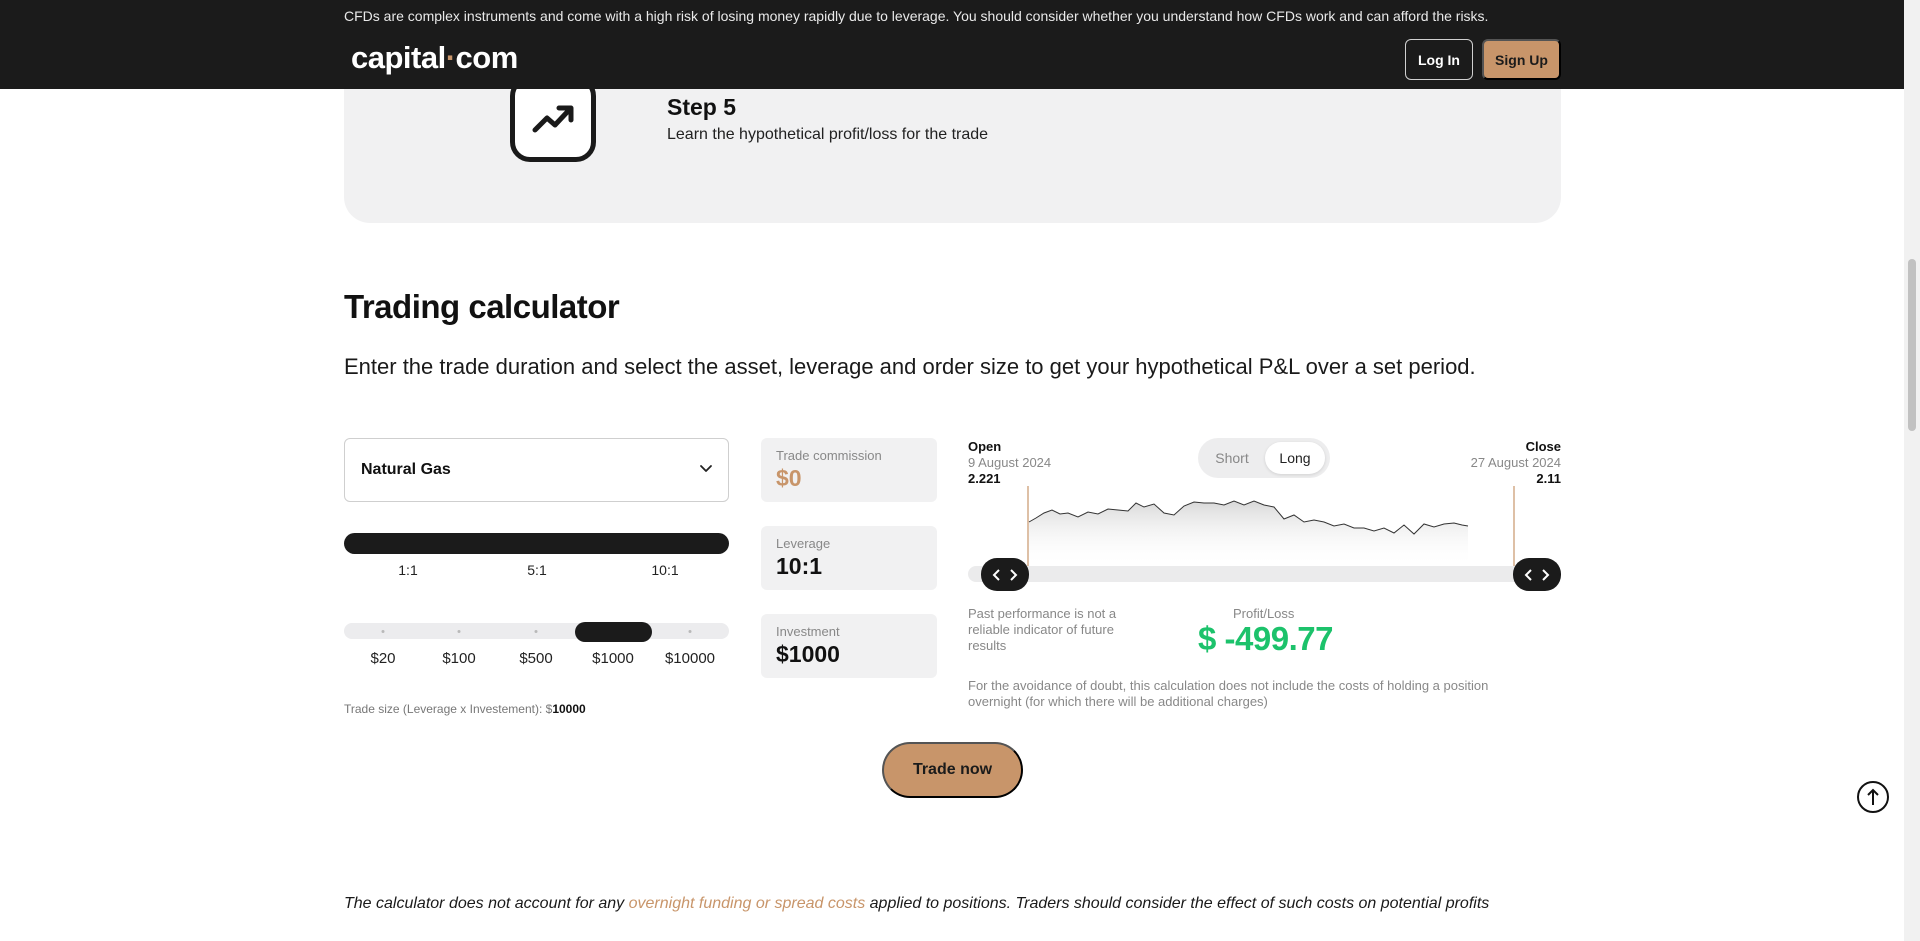  I want to click on short-option: Short, so click(1232, 458).